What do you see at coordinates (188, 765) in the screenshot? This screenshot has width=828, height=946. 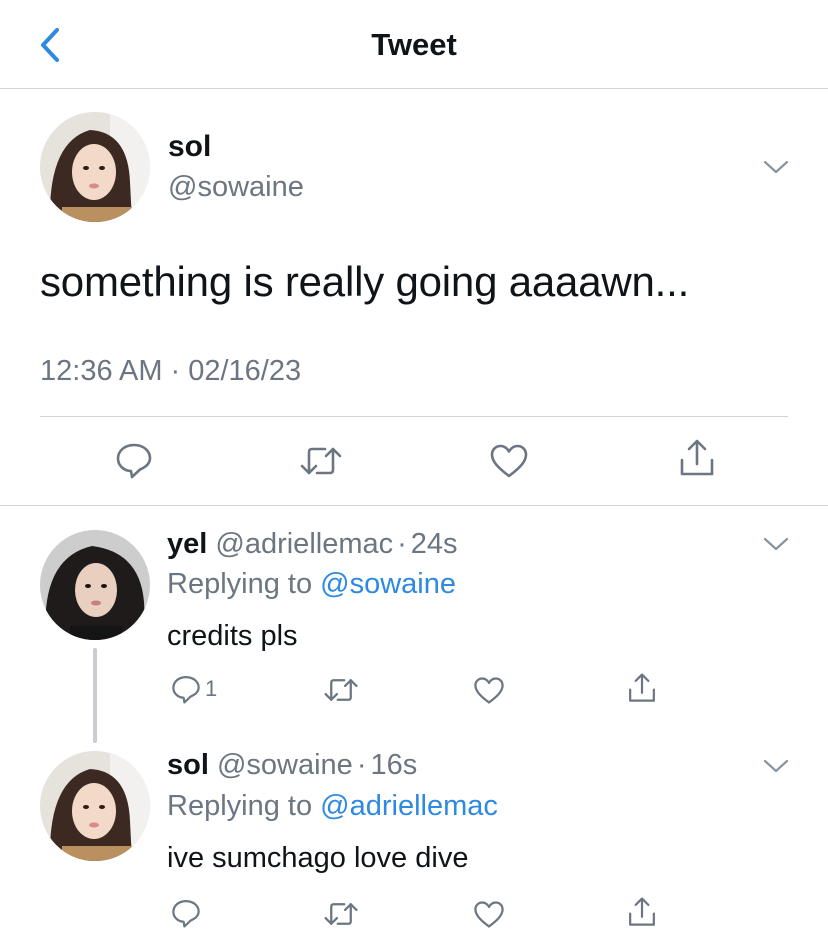 I see `reply-author-name: sol` at bounding box center [188, 765].